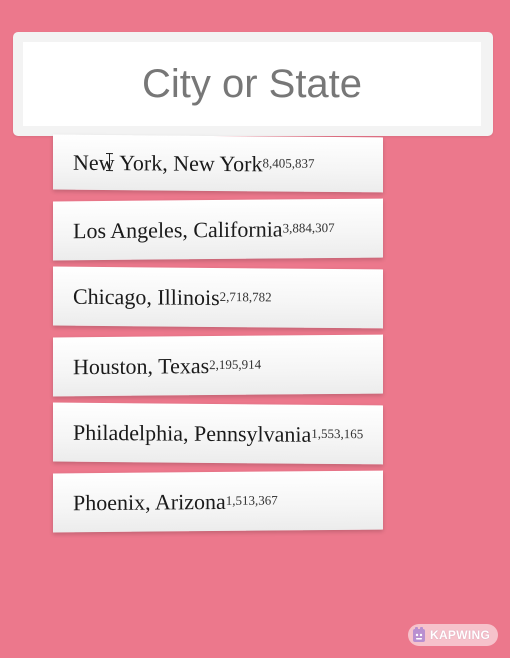 The height and width of the screenshot is (658, 510). What do you see at coordinates (168, 162) in the screenshot?
I see `suggestion-city-name: New York, New York` at bounding box center [168, 162].